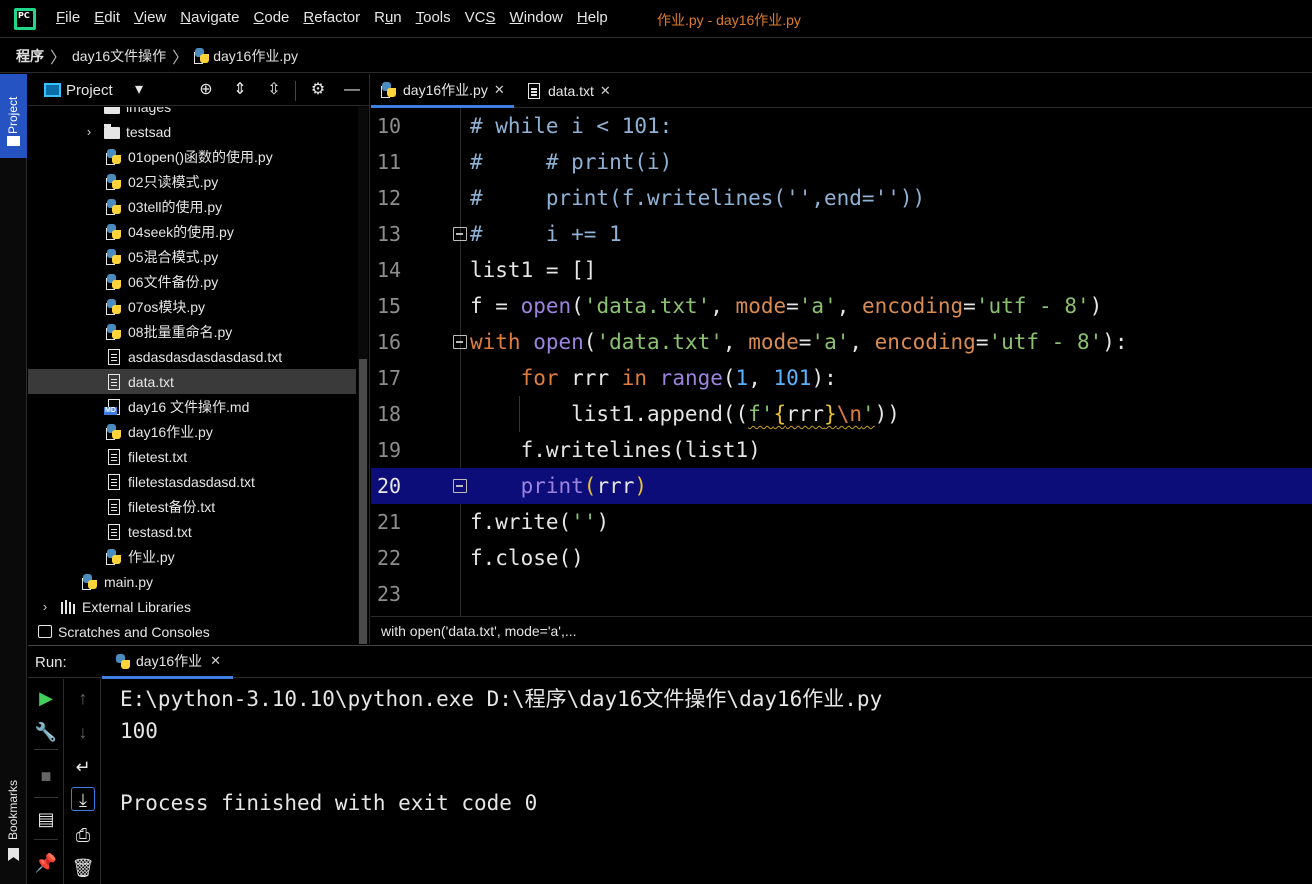 This screenshot has width=1312, height=884. Describe the element at coordinates (841, 486) in the screenshot. I see `code-line: 20 print(rrr)` at that location.